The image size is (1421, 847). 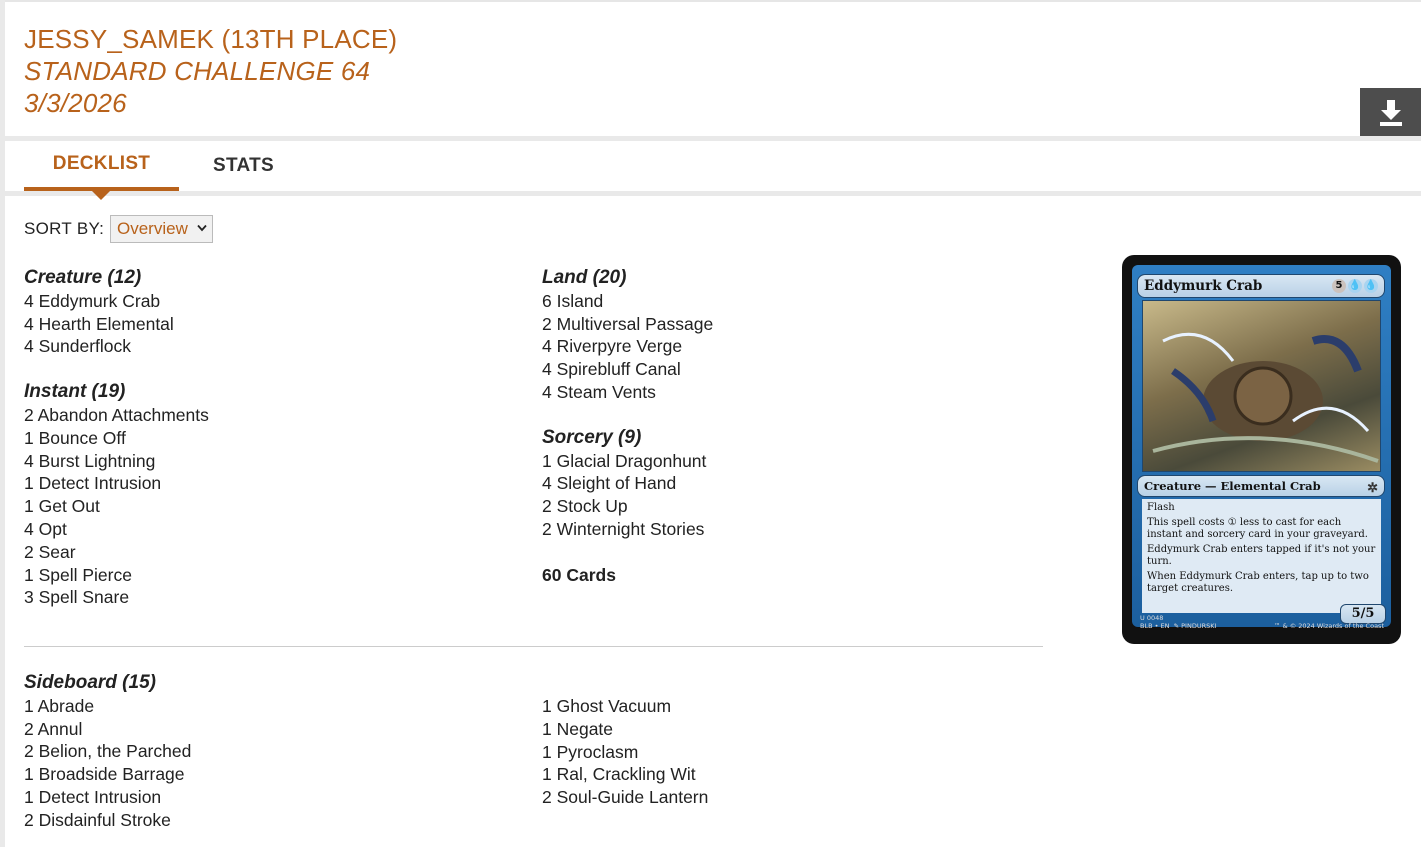 What do you see at coordinates (713, 193) in the screenshot?
I see `divider` at bounding box center [713, 193].